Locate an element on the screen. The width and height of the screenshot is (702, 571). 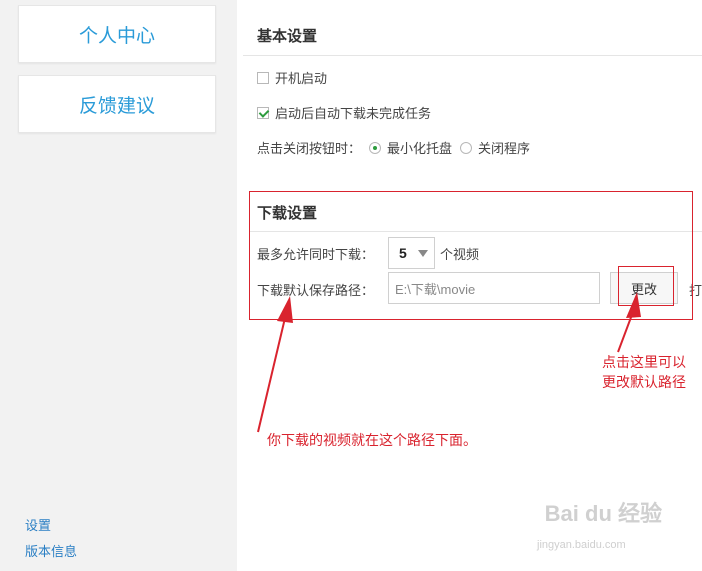
arrow-to-path-field is located at coordinates (271, 375).